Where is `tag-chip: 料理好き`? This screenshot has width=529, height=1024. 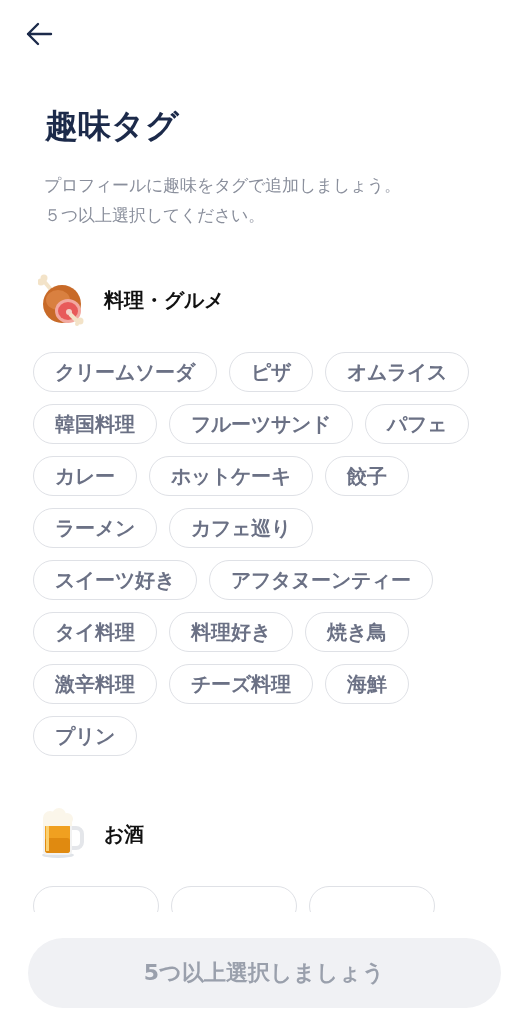
tag-chip: 料理好き is located at coordinates (231, 632).